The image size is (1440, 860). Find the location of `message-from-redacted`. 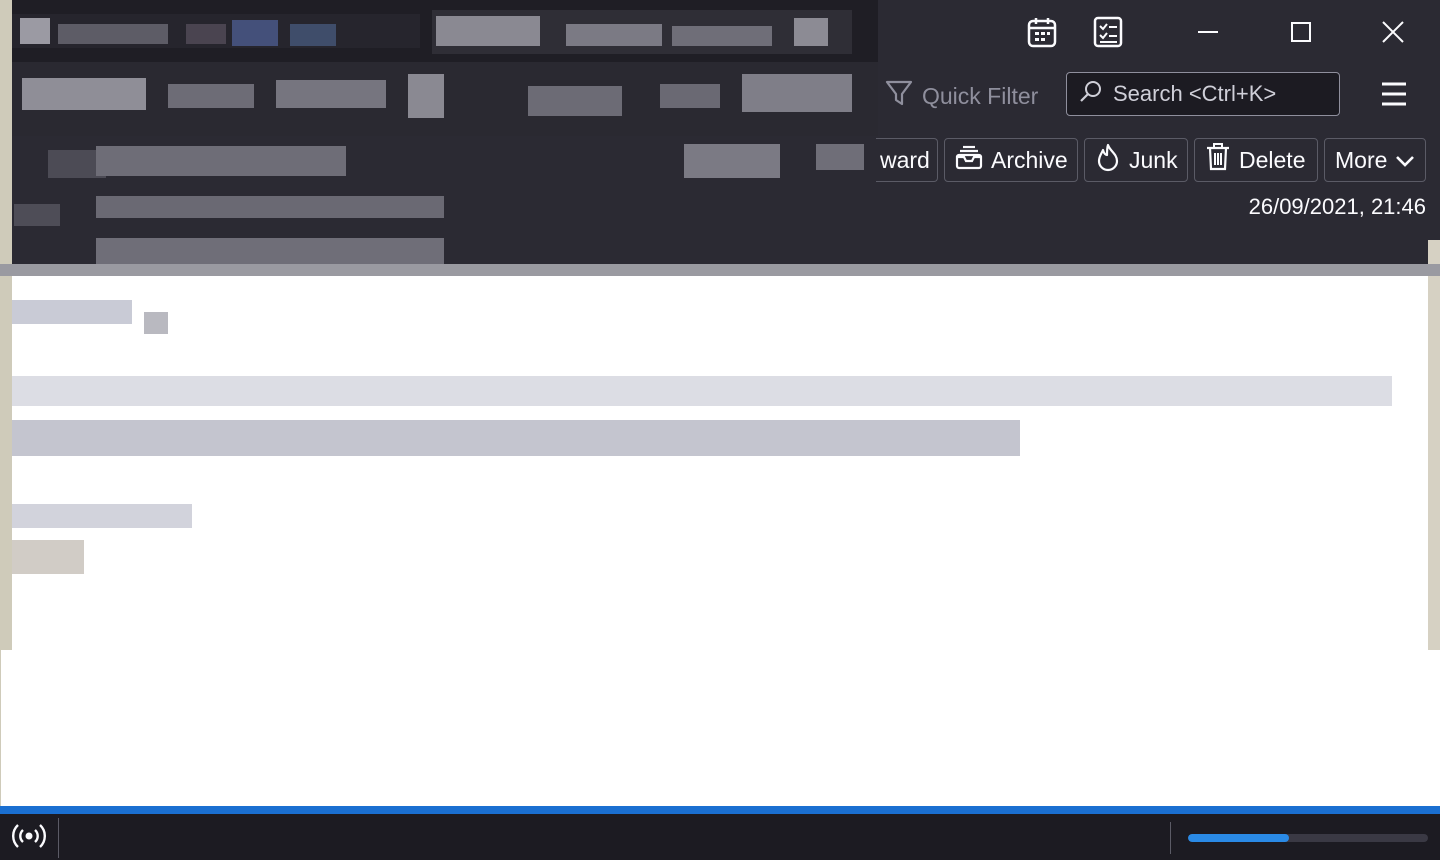

message-from-redacted is located at coordinates (270, 207).